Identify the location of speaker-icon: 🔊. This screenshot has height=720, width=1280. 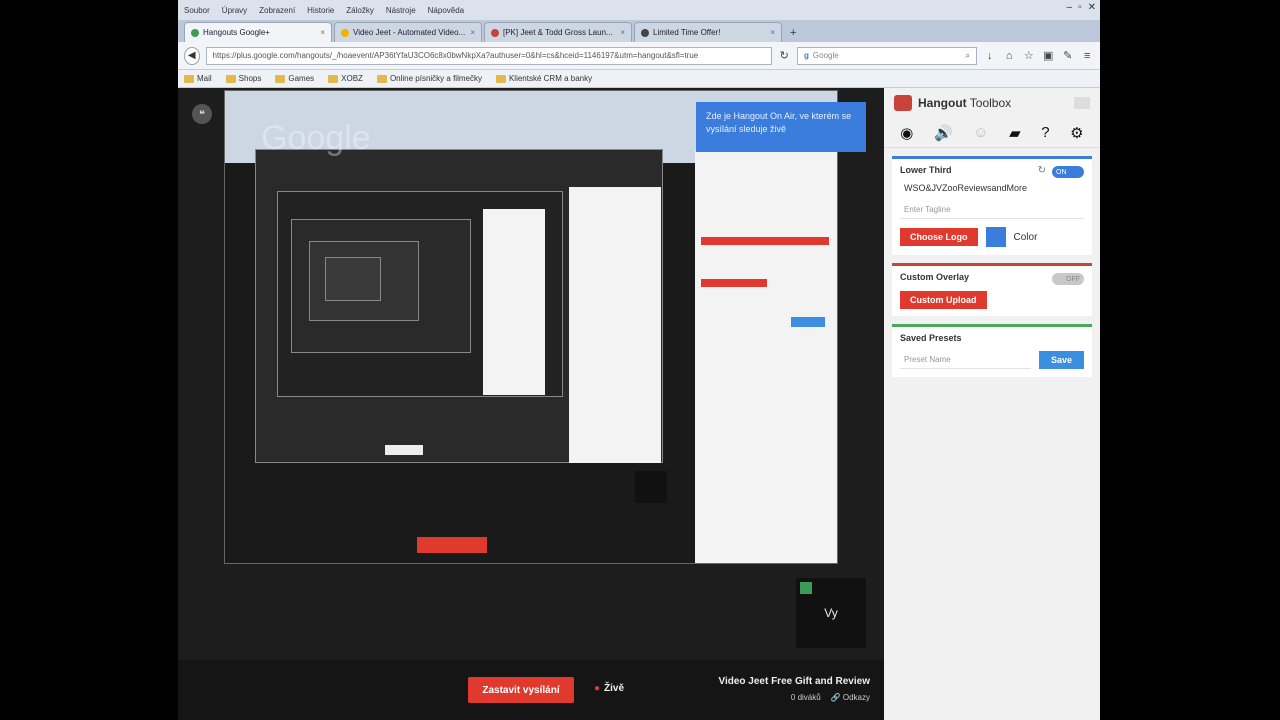
(943, 133).